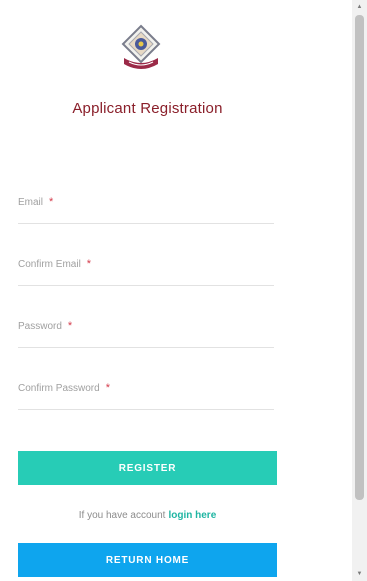 The height and width of the screenshot is (581, 367). I want to click on login-prompt: If you have account login here, so click(147, 515).